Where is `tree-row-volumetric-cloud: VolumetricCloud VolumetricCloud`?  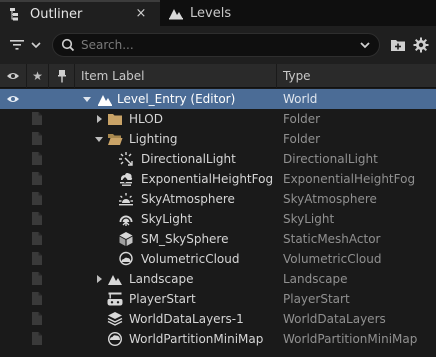 tree-row-volumetric-cloud: VolumetricCloud VolumetricCloud is located at coordinates (218, 259).